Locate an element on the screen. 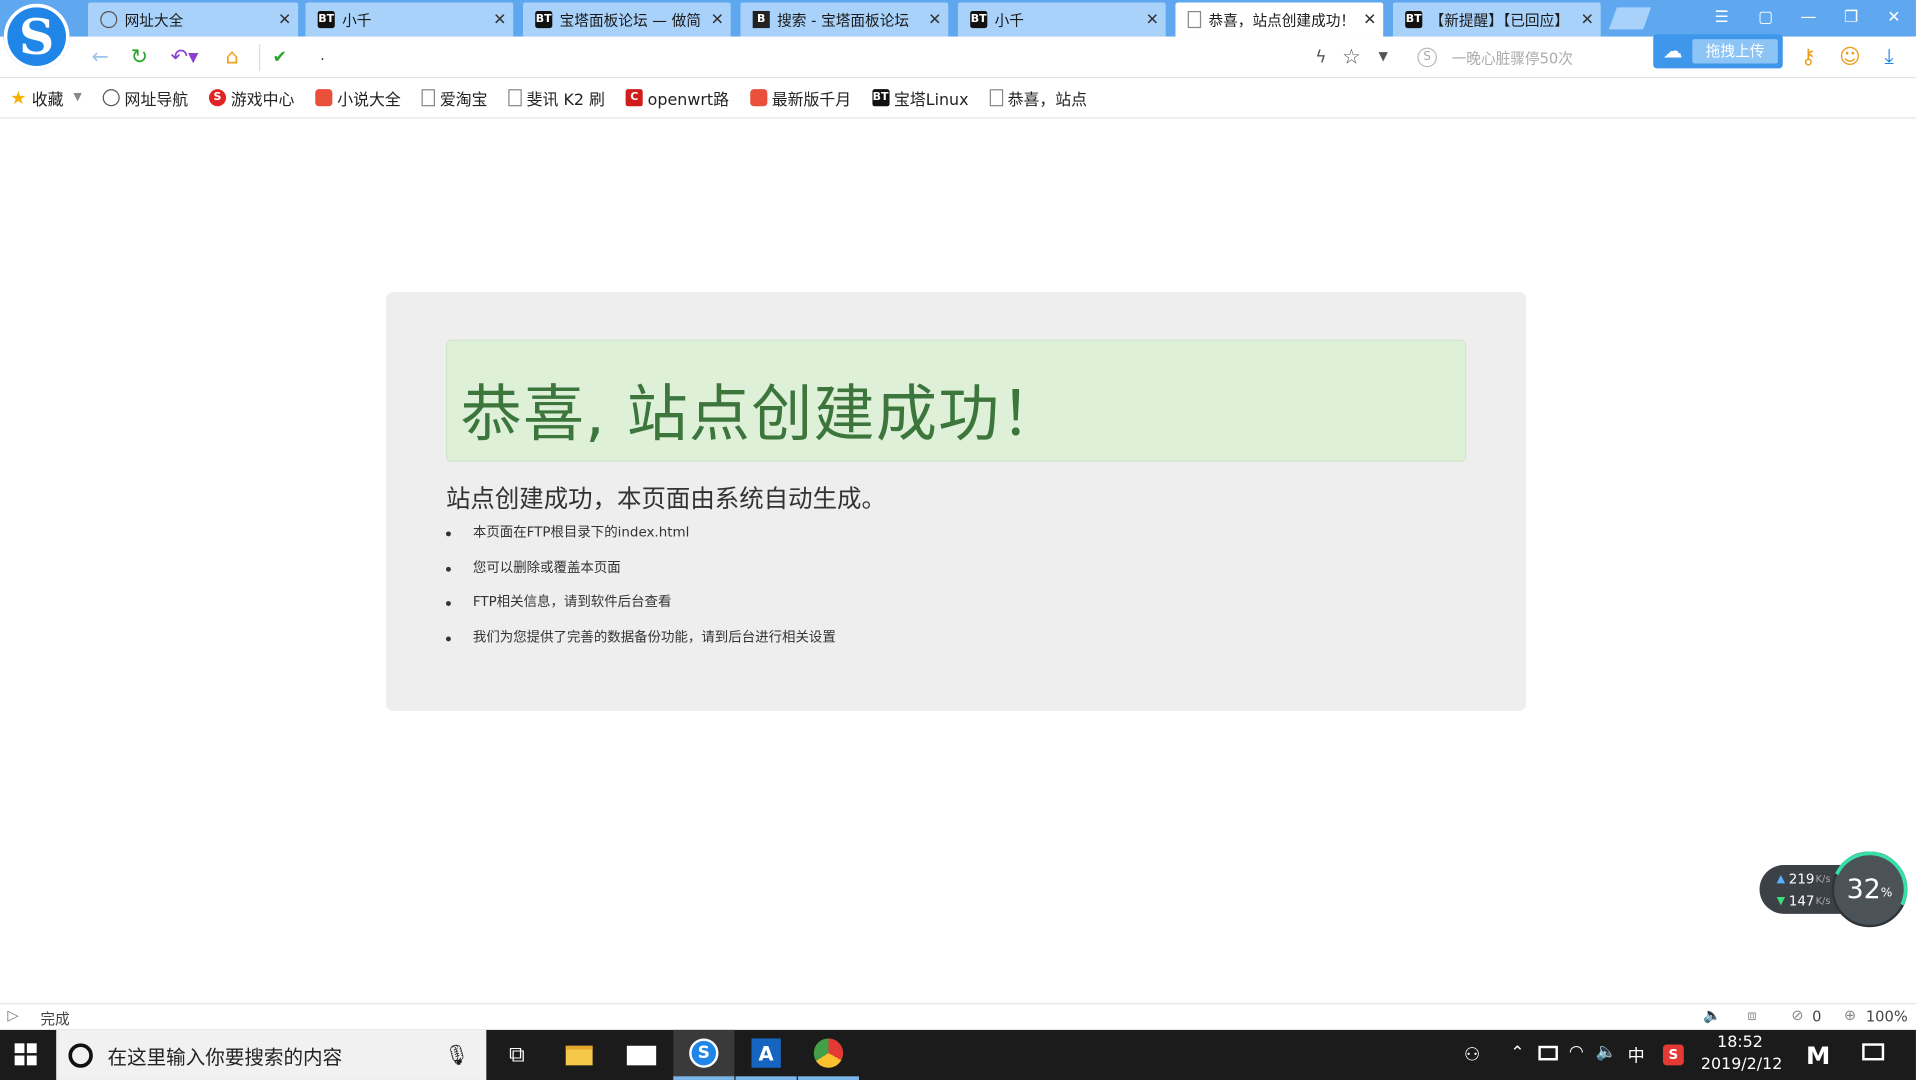 The image size is (1916, 1080). cortana-icon is located at coordinates (80, 1055).